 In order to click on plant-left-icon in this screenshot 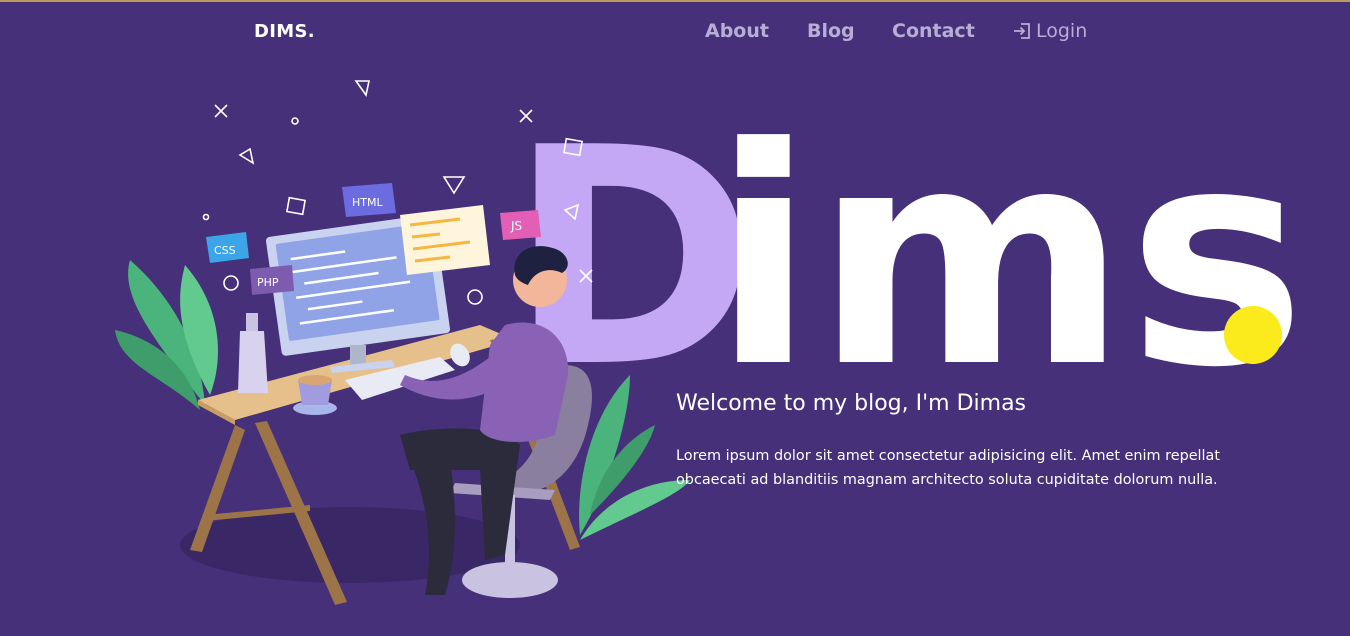, I will do `click(166, 335)`.